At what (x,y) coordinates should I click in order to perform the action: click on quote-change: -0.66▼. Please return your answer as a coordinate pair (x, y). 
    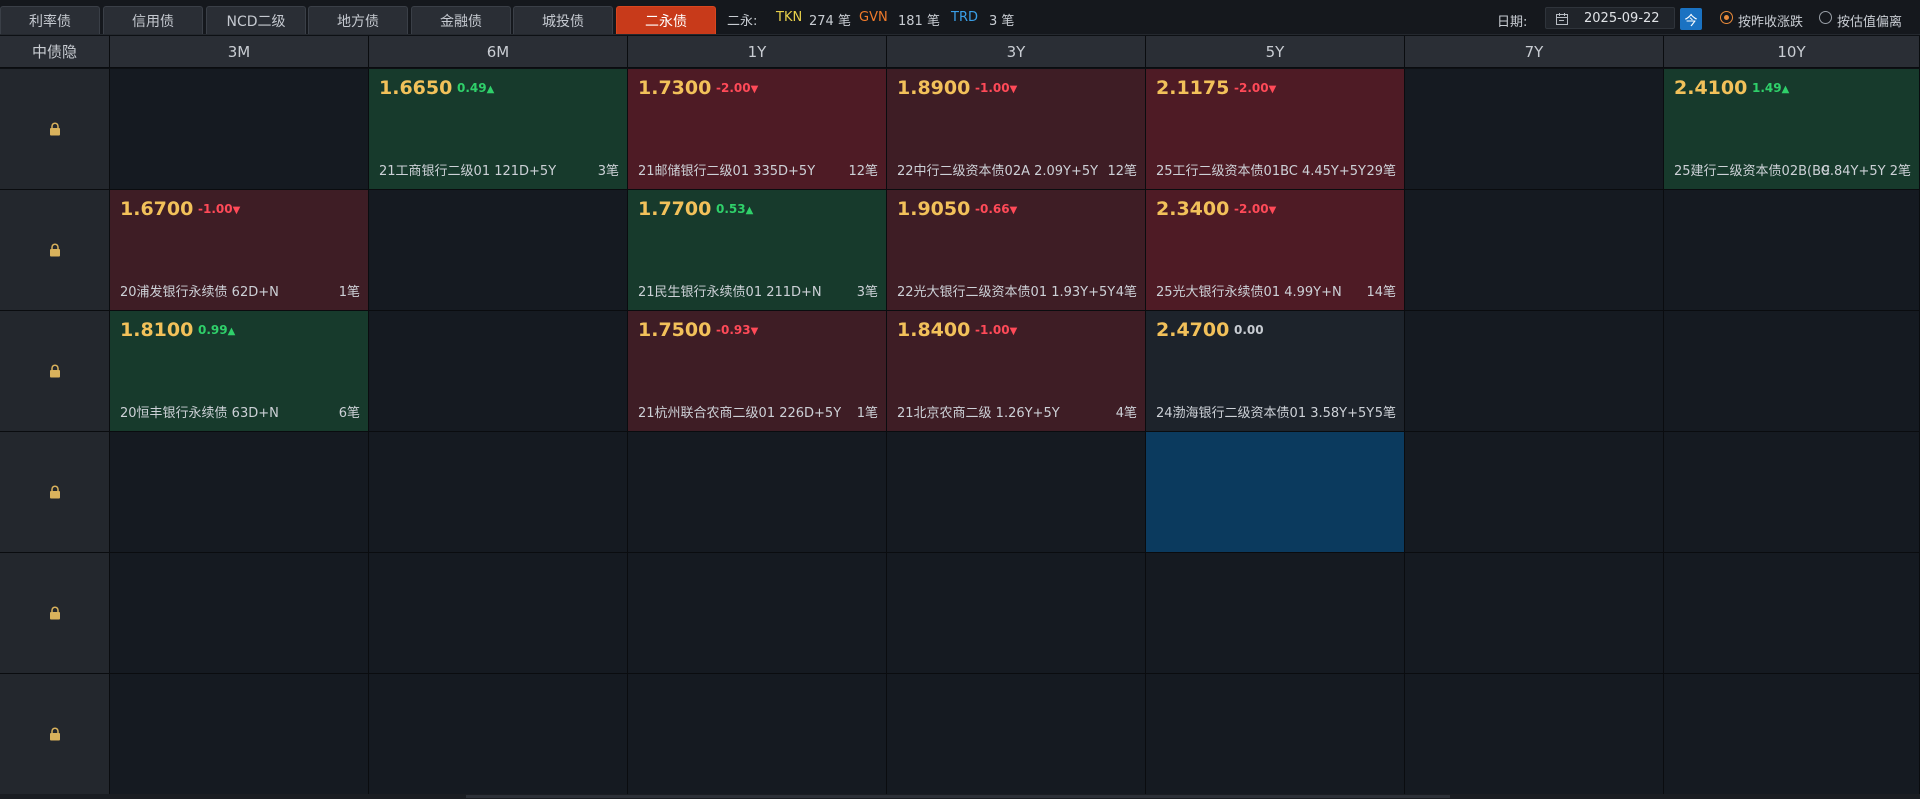
    Looking at the image, I should click on (996, 209).